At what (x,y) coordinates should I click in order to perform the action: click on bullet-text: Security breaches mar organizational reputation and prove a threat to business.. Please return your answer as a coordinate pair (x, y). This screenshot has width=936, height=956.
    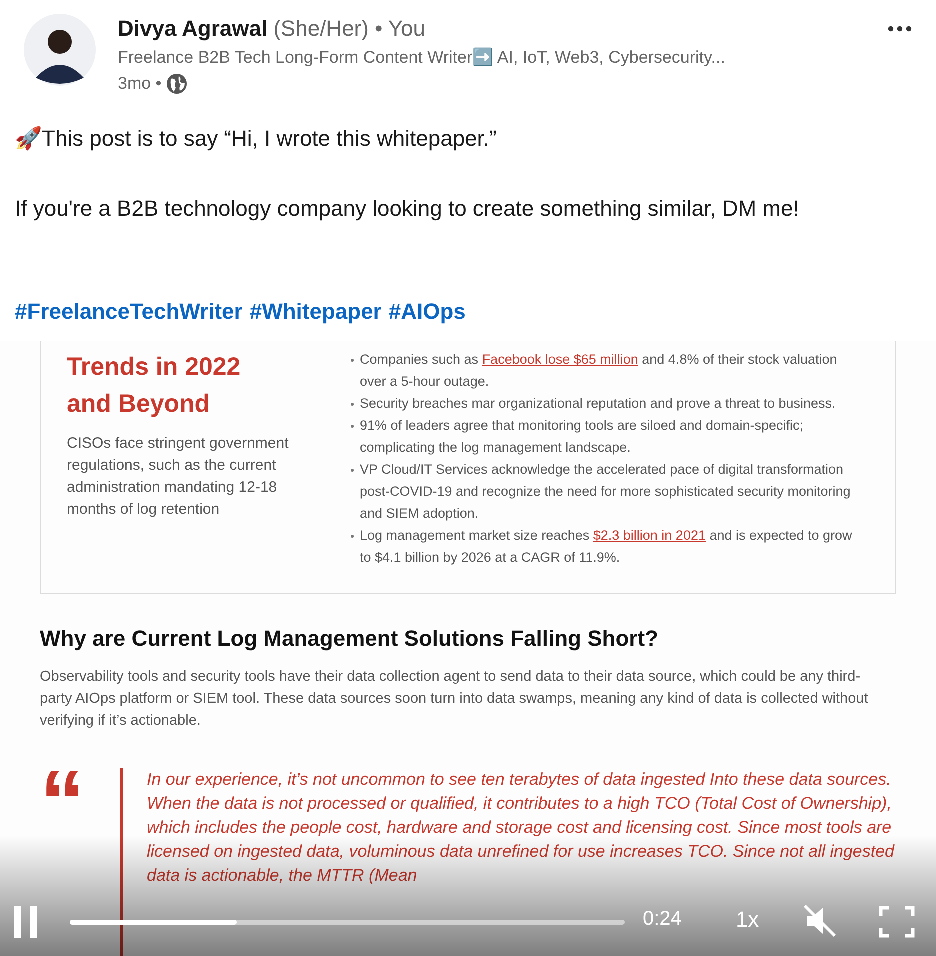
    Looking at the image, I should click on (598, 404).